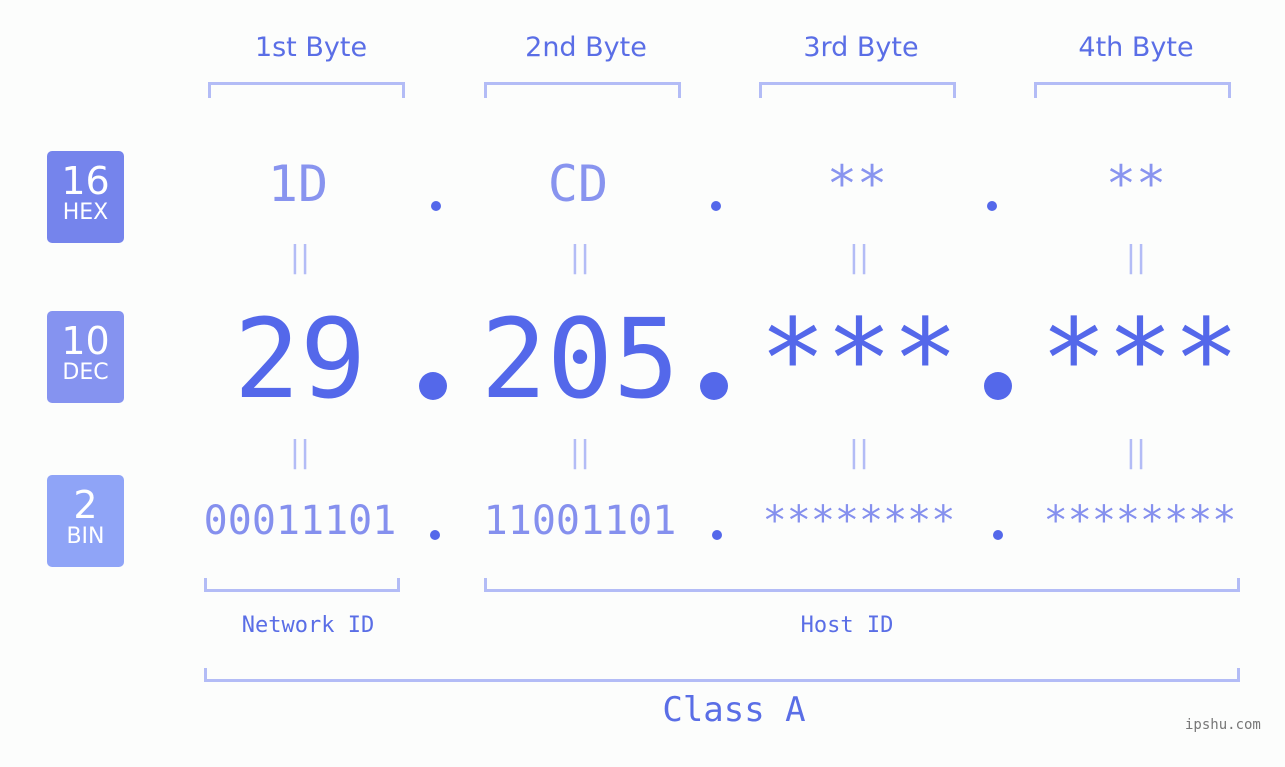 This screenshot has height=767, width=1285. What do you see at coordinates (1136, 47) in the screenshot?
I see `byte-label-4: 4th Byte` at bounding box center [1136, 47].